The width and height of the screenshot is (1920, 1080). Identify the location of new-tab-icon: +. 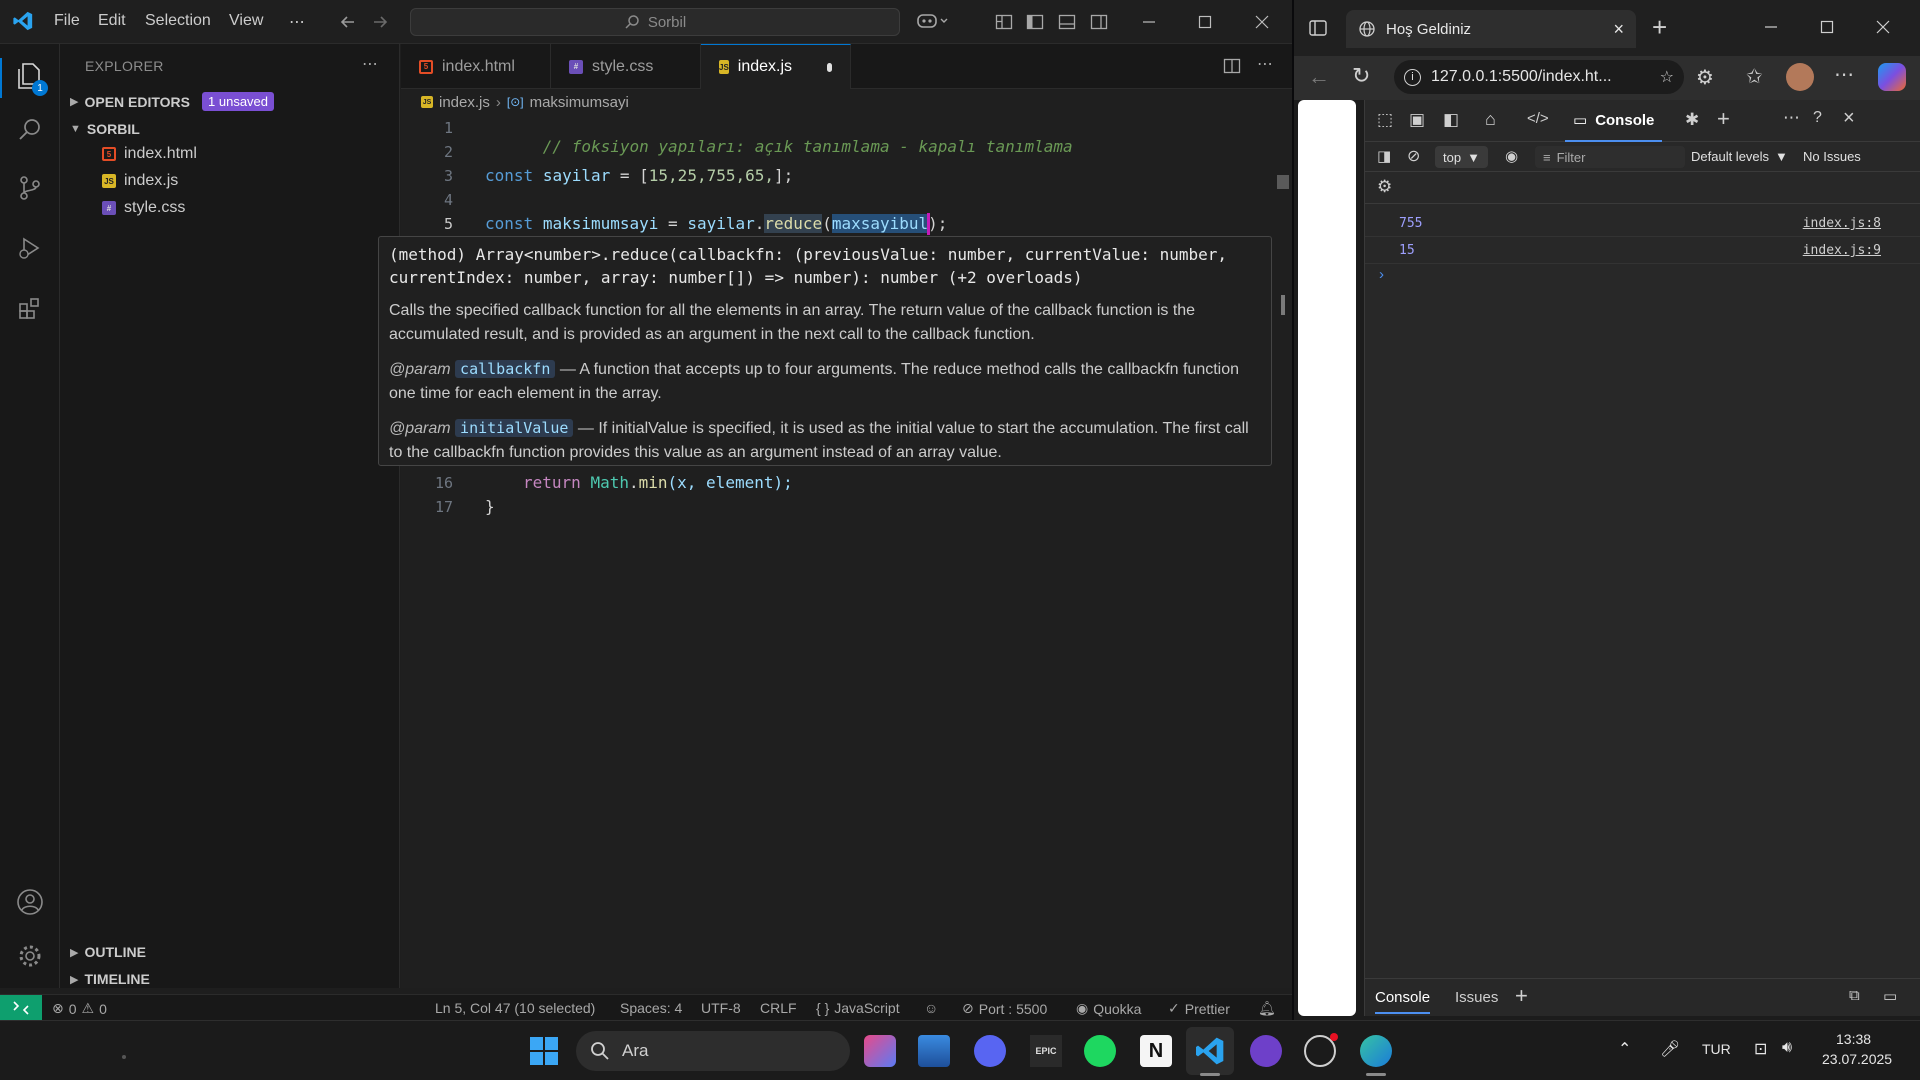
(1659, 27).